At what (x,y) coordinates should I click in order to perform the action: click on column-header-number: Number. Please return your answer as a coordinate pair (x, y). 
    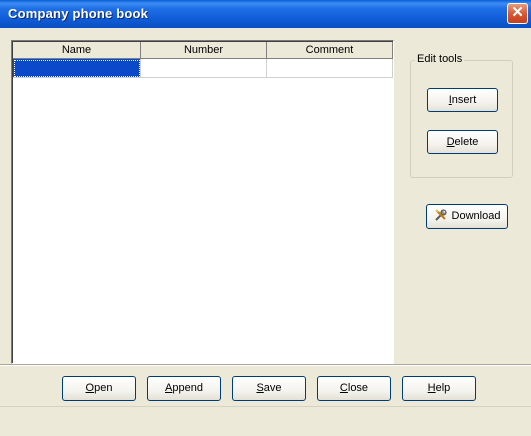
    Looking at the image, I should click on (204, 50).